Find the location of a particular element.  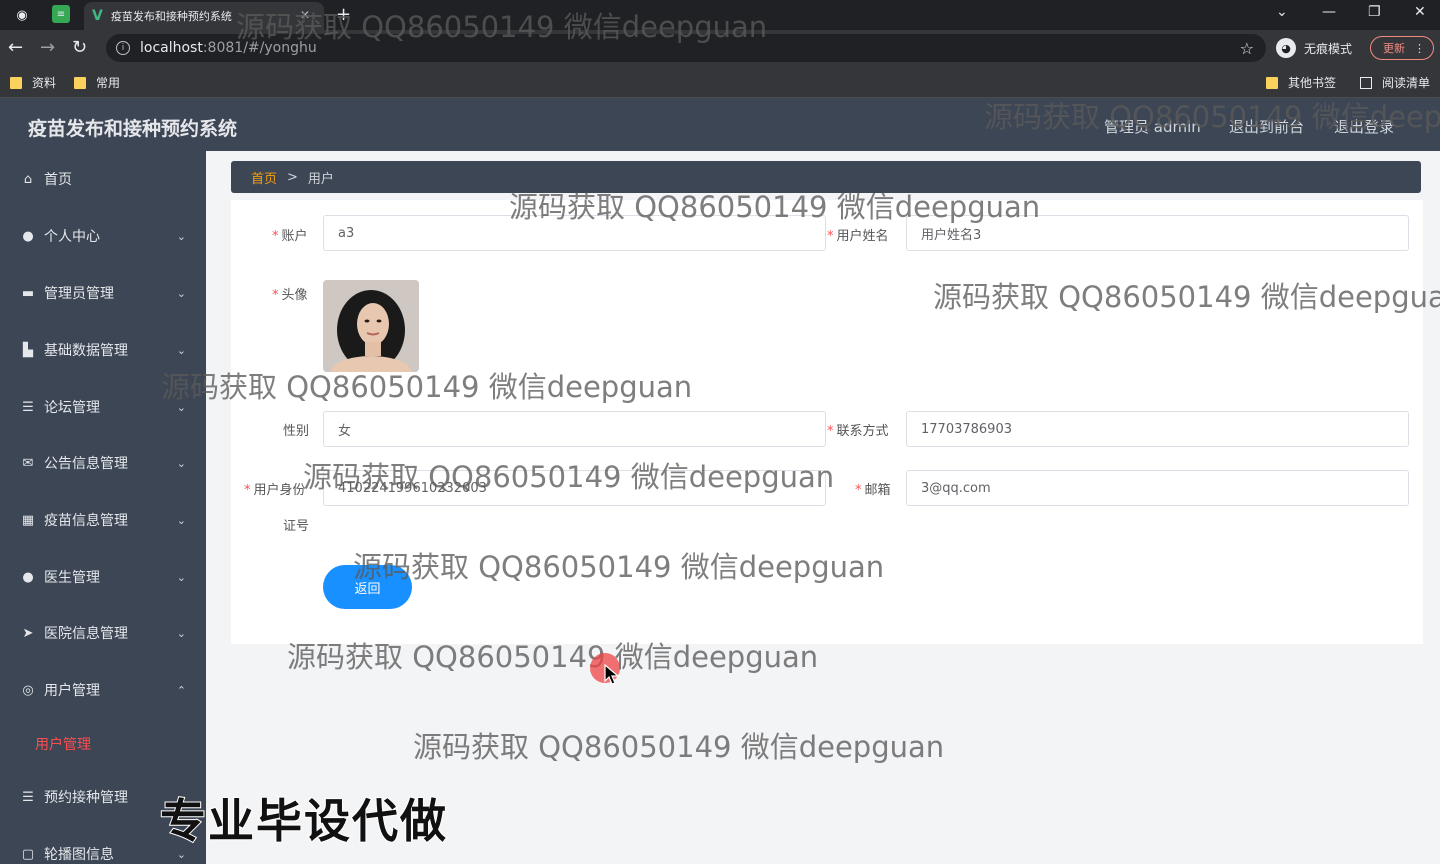

bookmark-reading-list: 阅读清单 is located at coordinates (1395, 82).